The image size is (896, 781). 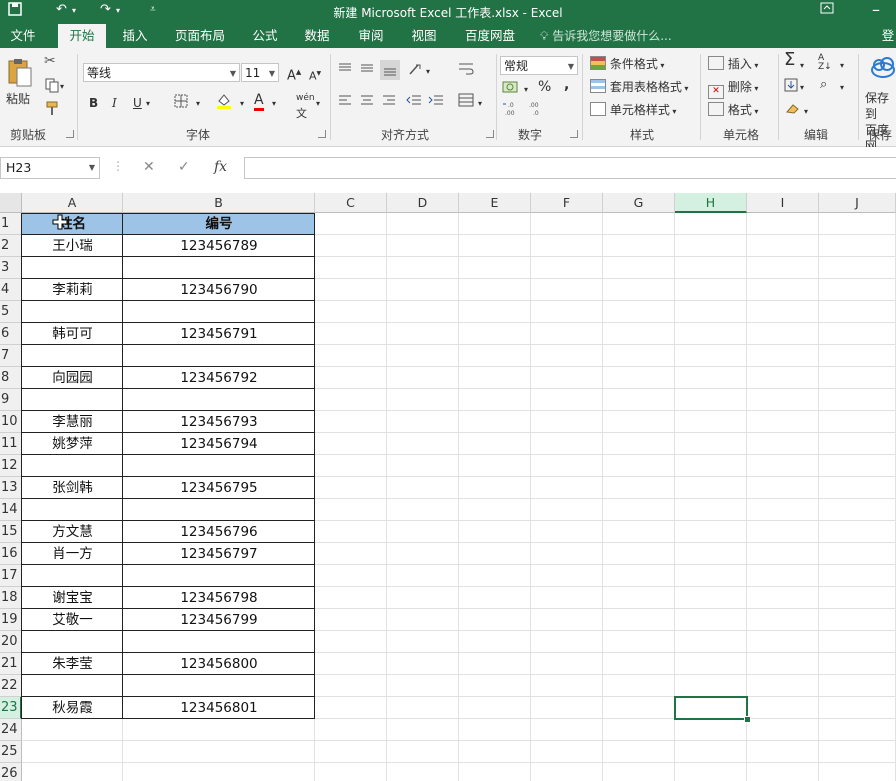 I want to click on row-header-15: 15, so click(x=11, y=532).